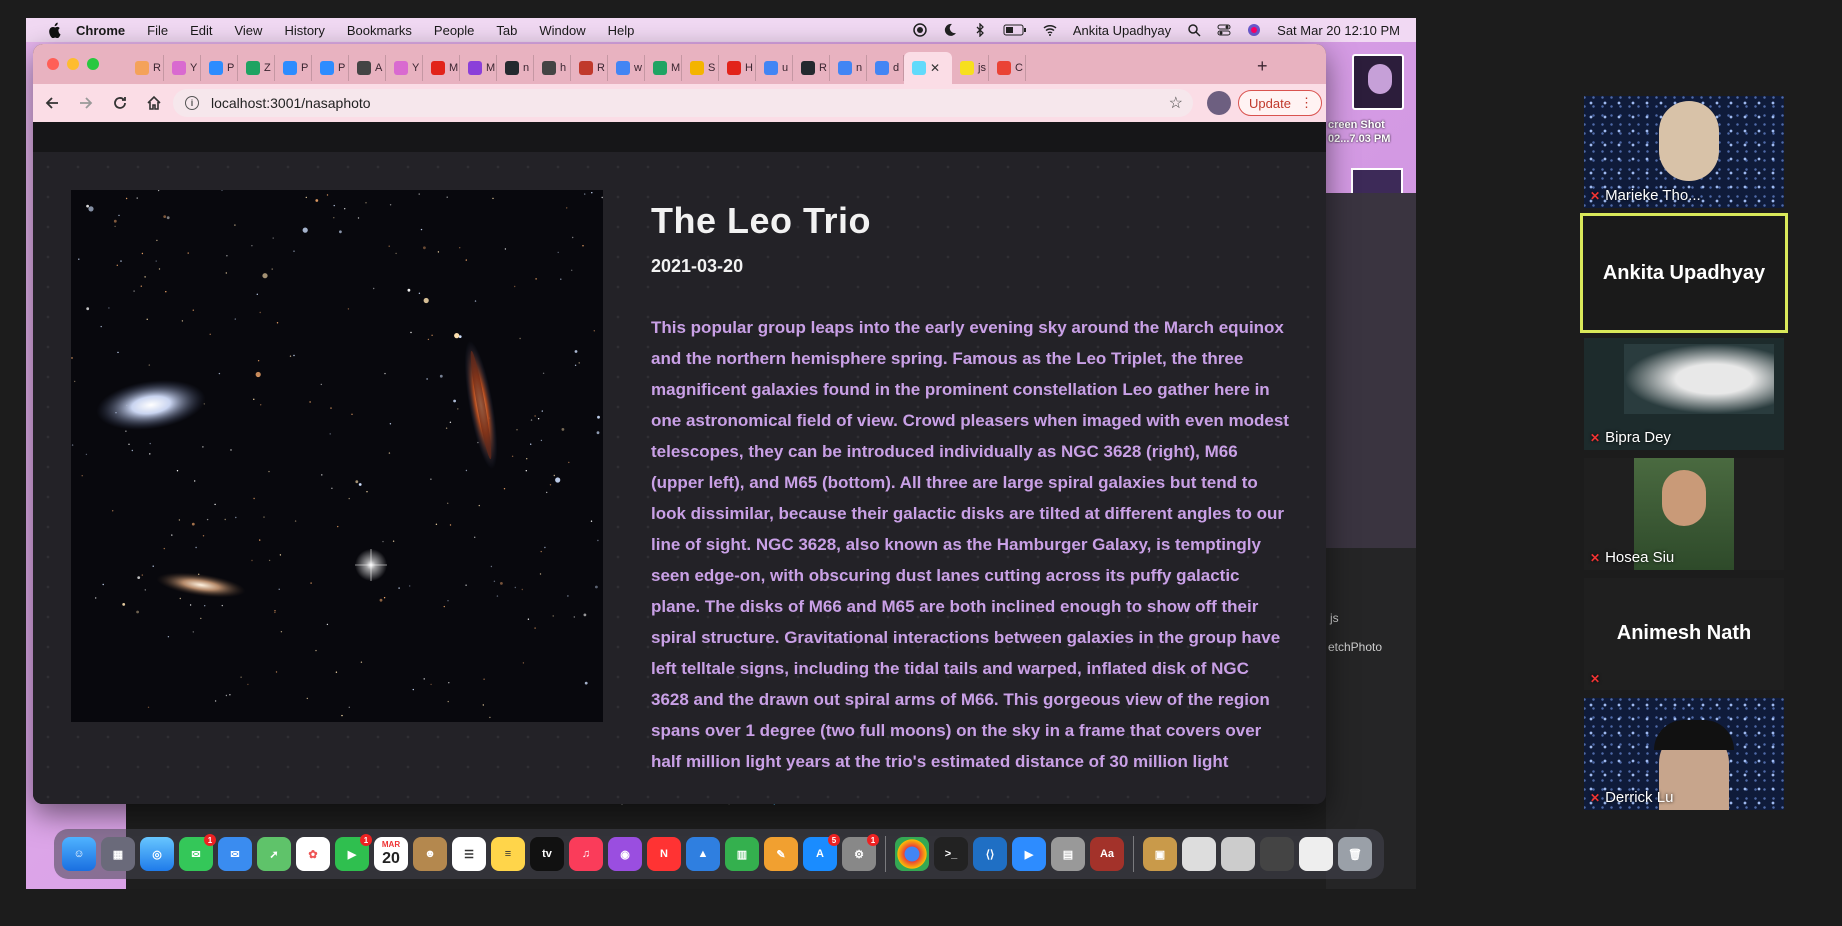 This screenshot has height=926, width=1842. I want to click on browser-tab: js, so click(970, 68).